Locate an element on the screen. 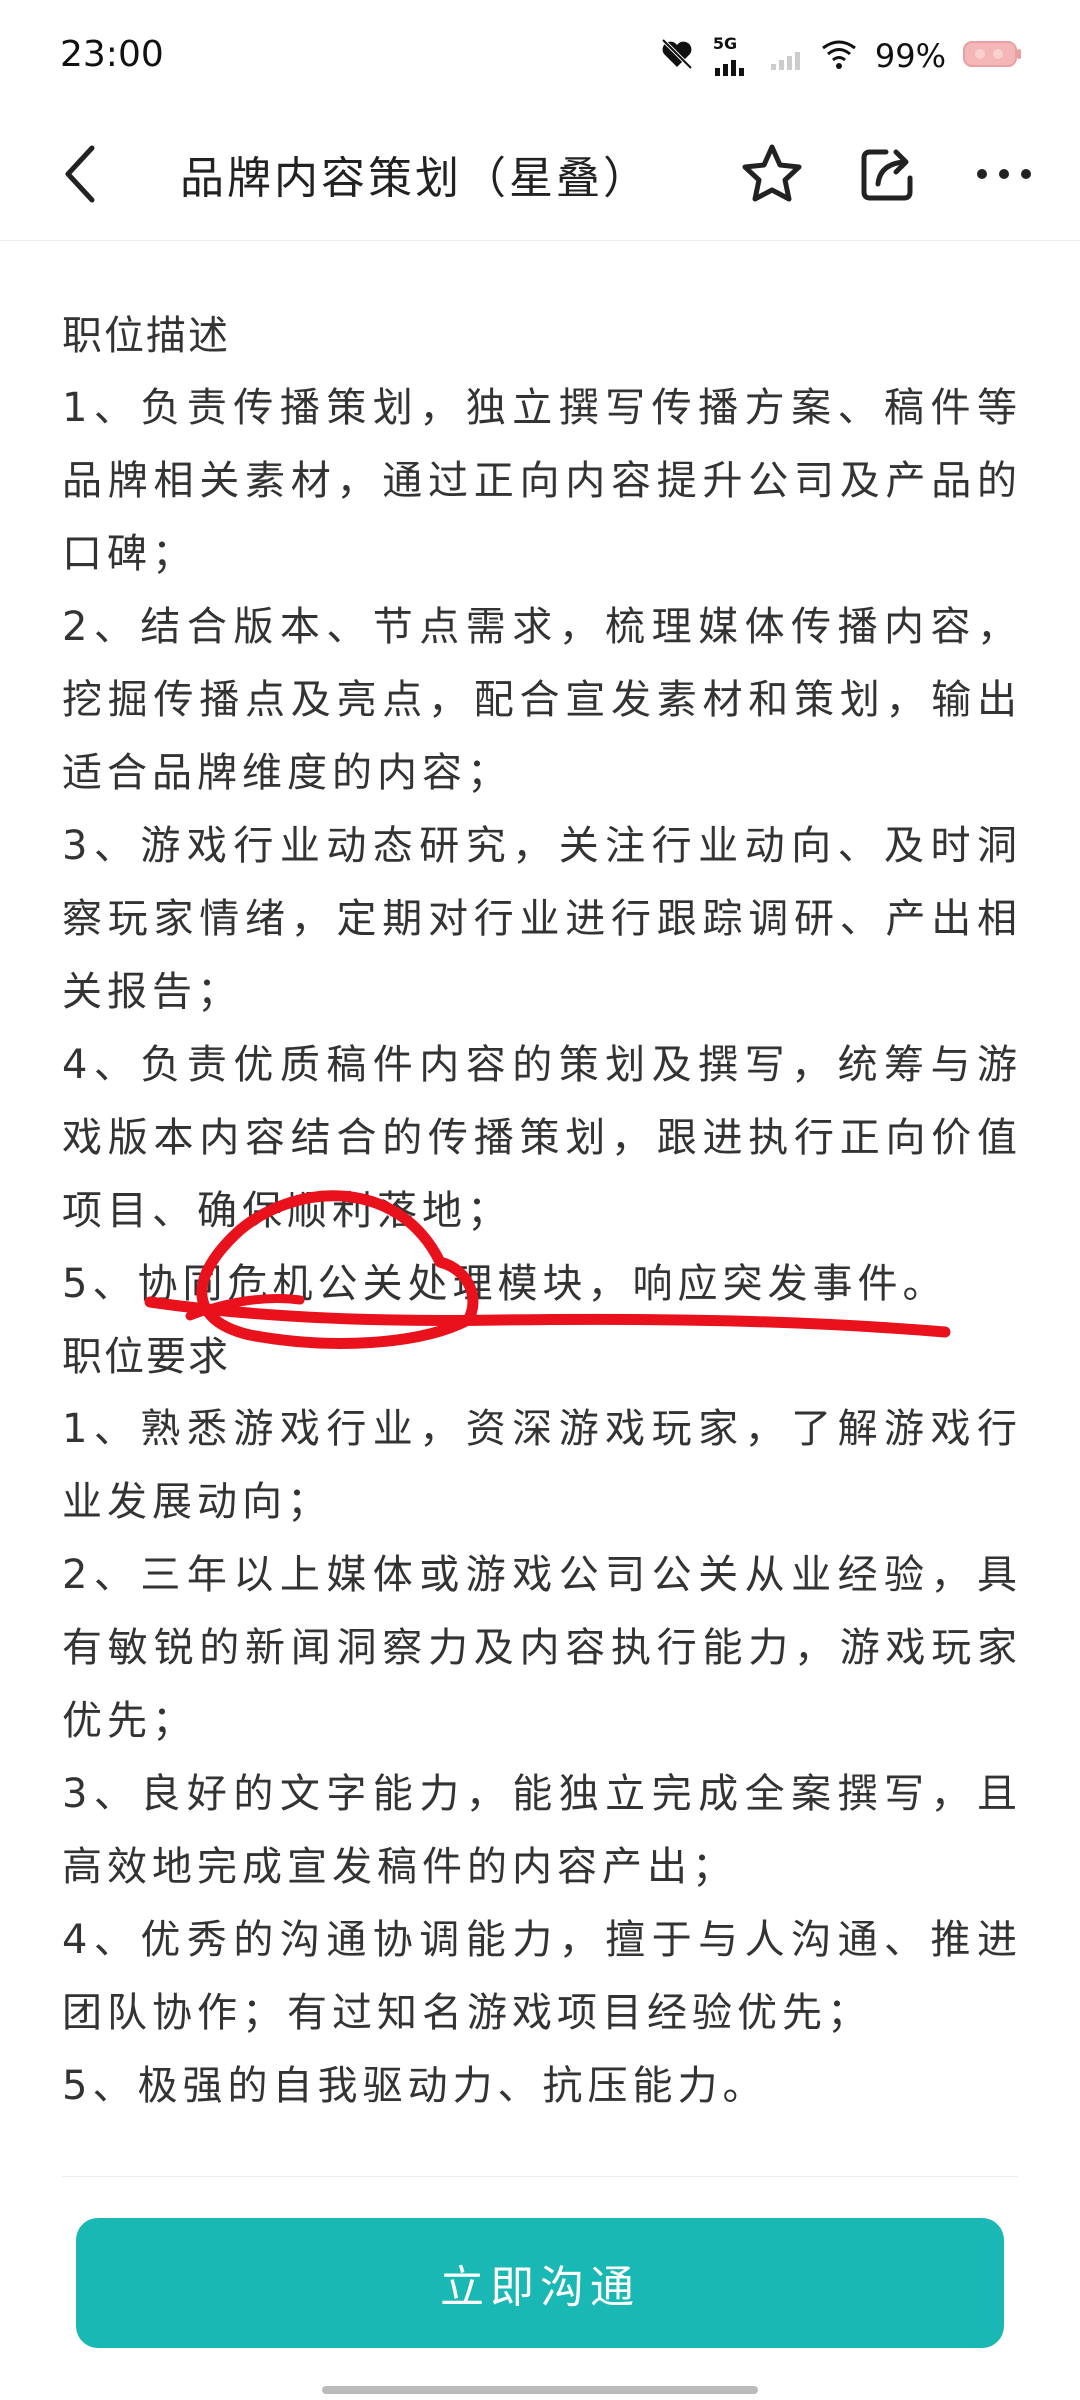 Image resolution: width=1080 pixels, height=2400 pixels. status-time: 23:00 is located at coordinates (112, 54).